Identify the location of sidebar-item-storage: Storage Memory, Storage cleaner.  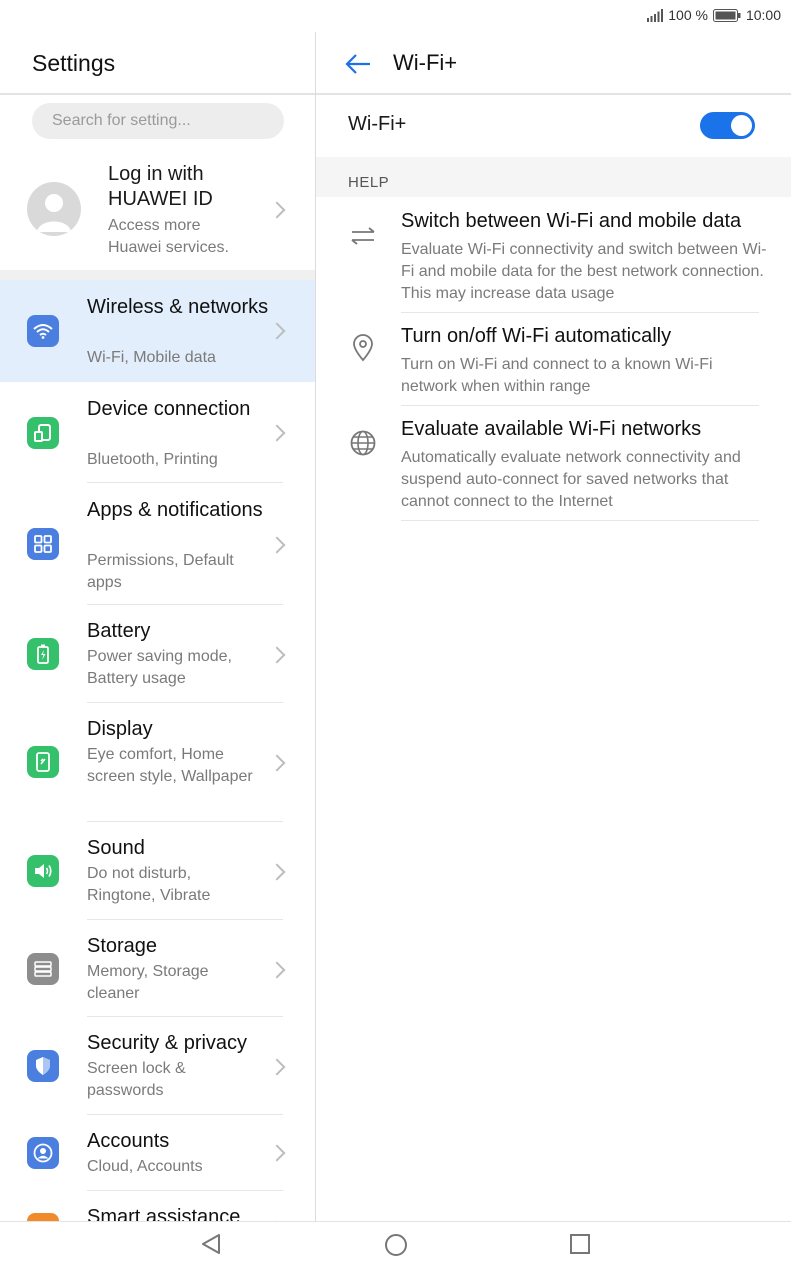
(157, 968).